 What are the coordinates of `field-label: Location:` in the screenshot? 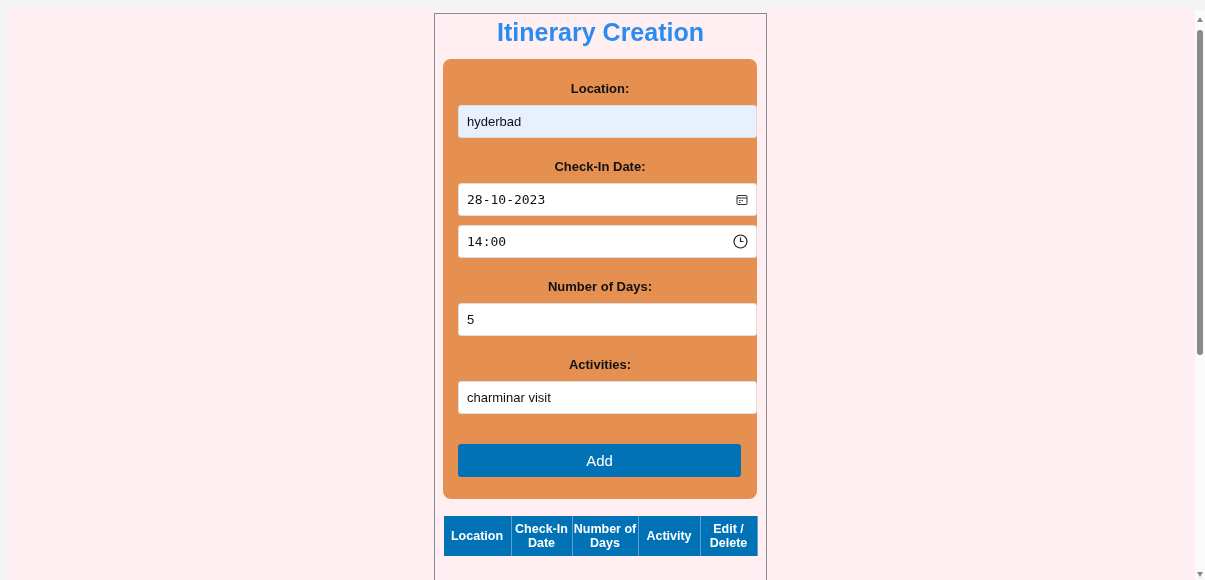 It's located at (600, 88).